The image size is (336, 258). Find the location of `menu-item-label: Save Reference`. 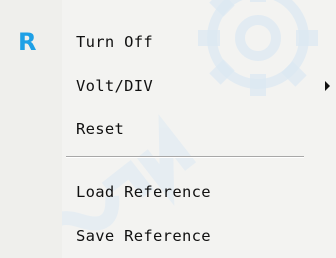

menu-item-label: Save Reference is located at coordinates (143, 236).